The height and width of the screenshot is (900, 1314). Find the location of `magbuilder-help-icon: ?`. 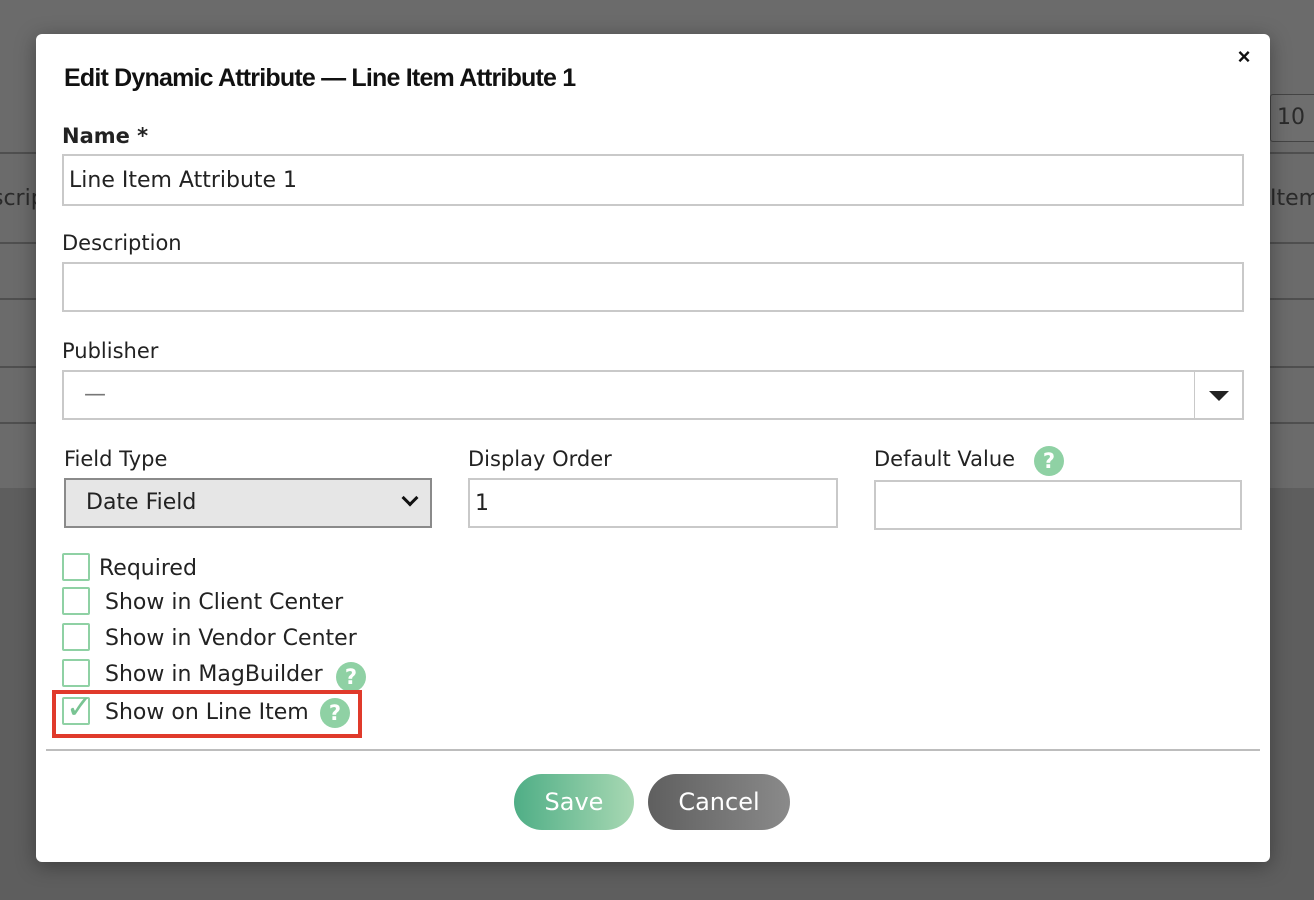

magbuilder-help-icon: ? is located at coordinates (351, 677).